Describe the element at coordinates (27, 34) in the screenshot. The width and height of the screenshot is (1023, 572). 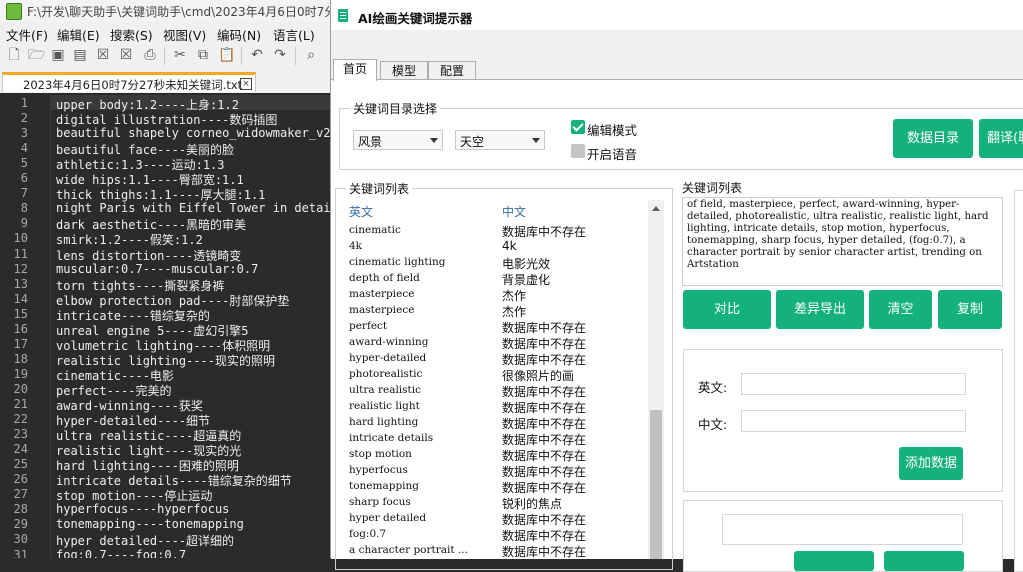
I see `menu-file: 文件(F)` at that location.